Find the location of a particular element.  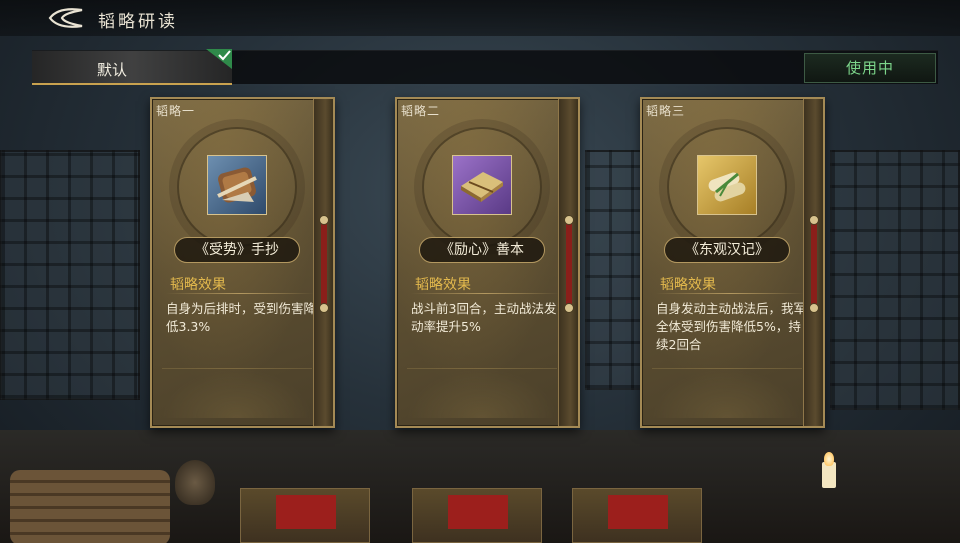

strategy-card-2: 韬略二 《励心》善本 韬略效果 战斗前3回合，主动战法发动率提升5% is located at coordinates (487, 262).